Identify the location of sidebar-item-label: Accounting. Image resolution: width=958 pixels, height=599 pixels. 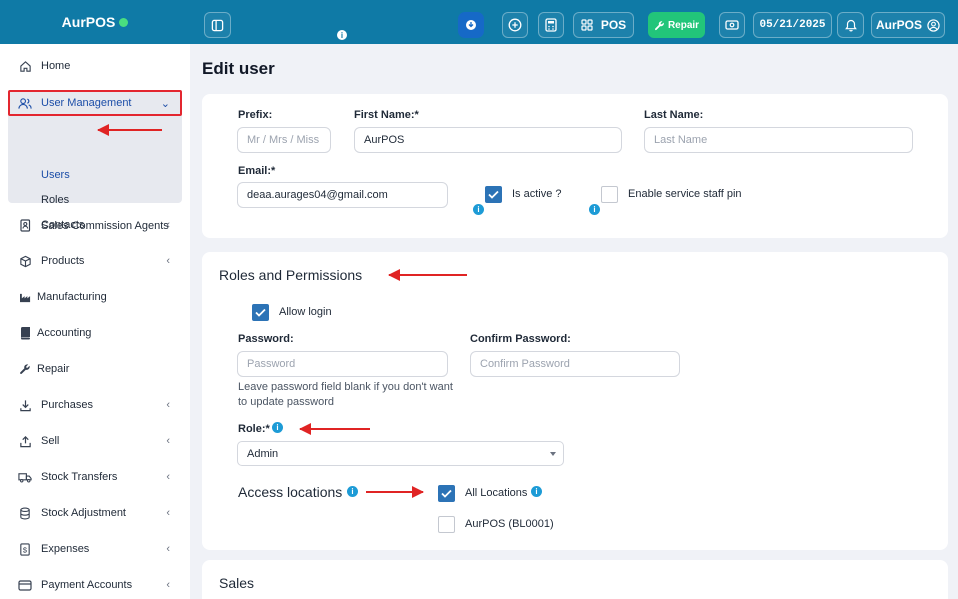
(64, 333).